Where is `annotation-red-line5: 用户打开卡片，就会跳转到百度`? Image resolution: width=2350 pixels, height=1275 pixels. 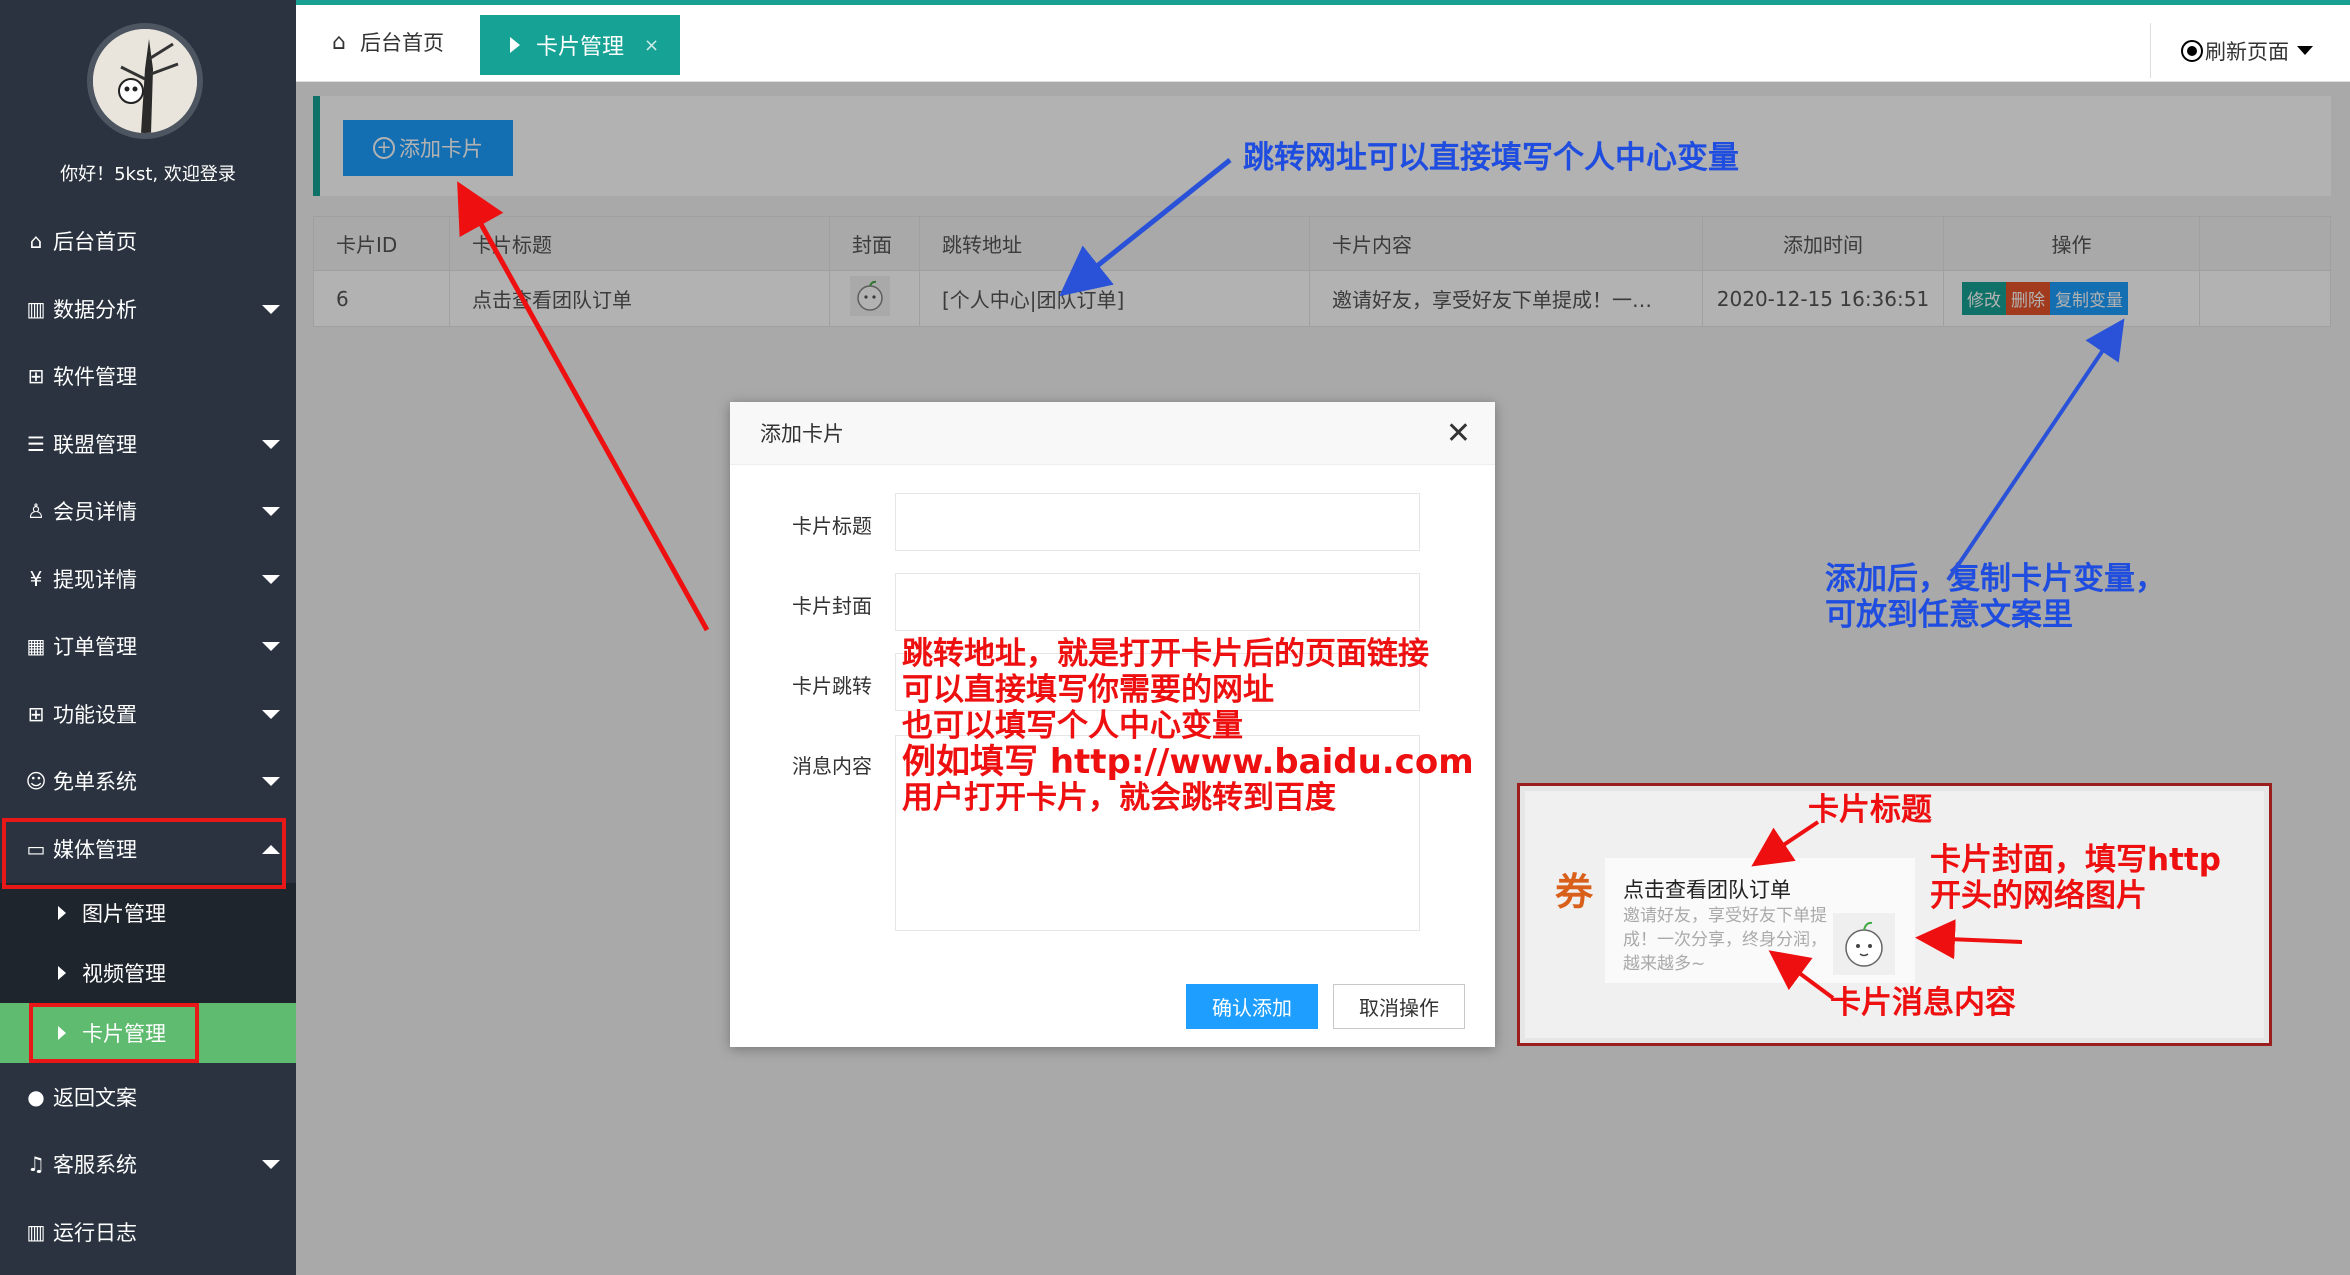 annotation-red-line5: 用户打开卡片，就会跳转到百度 is located at coordinates (1119, 798).